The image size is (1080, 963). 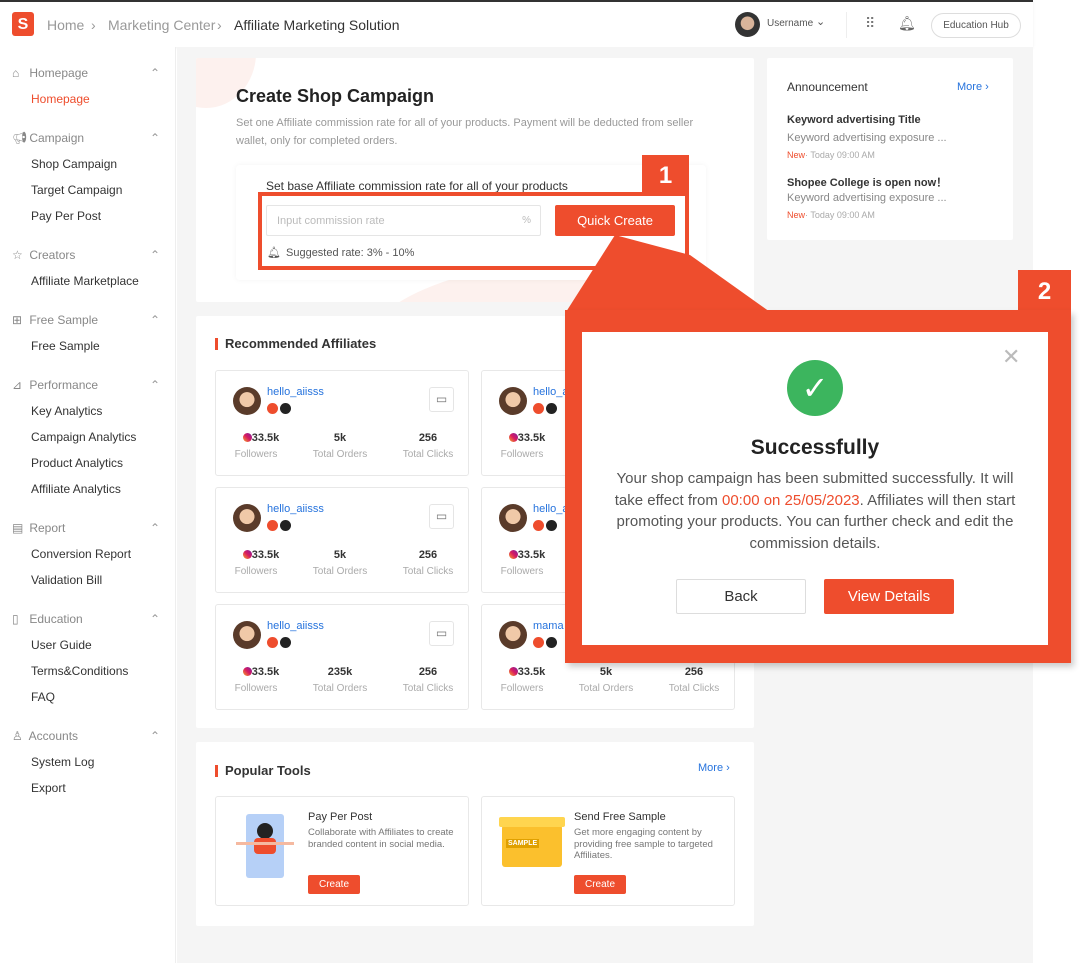 What do you see at coordinates (889, 596) in the screenshot?
I see `view-details-button: View Details` at bounding box center [889, 596].